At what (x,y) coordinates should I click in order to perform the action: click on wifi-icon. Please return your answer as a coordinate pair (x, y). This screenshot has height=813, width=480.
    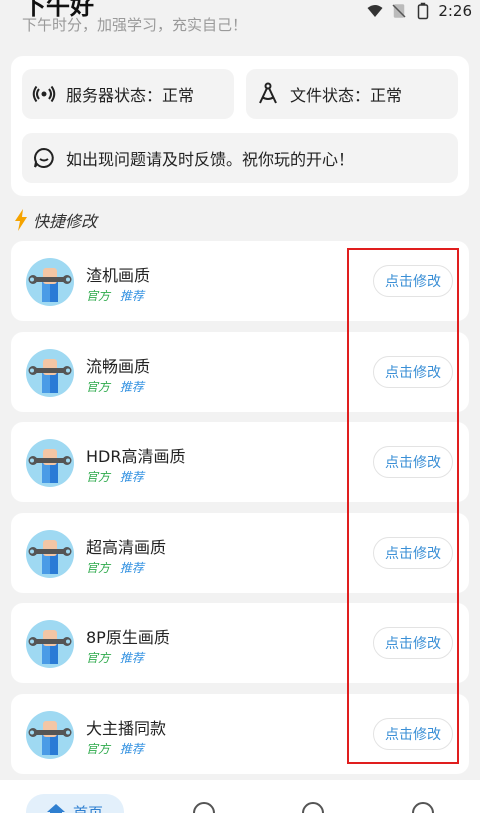
    Looking at the image, I should click on (375, 11).